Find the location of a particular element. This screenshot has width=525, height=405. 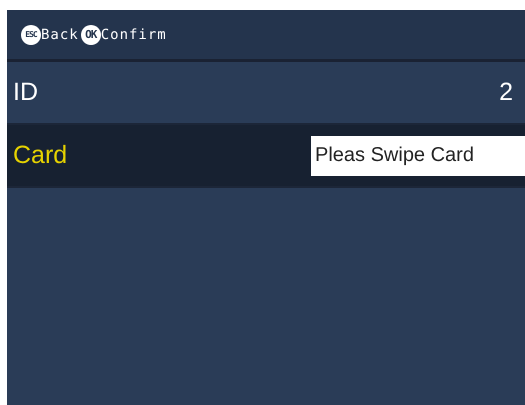

input-field: Pleas Swipe Card is located at coordinates (418, 156).